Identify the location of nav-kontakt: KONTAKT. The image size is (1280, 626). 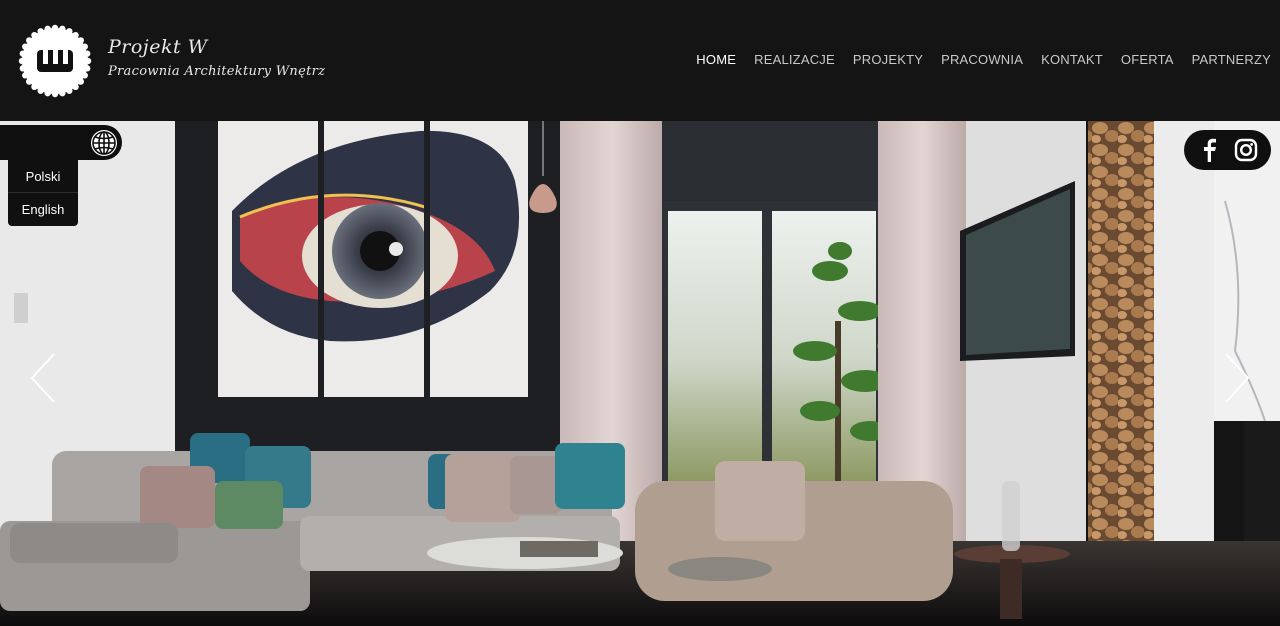
(1072, 59).